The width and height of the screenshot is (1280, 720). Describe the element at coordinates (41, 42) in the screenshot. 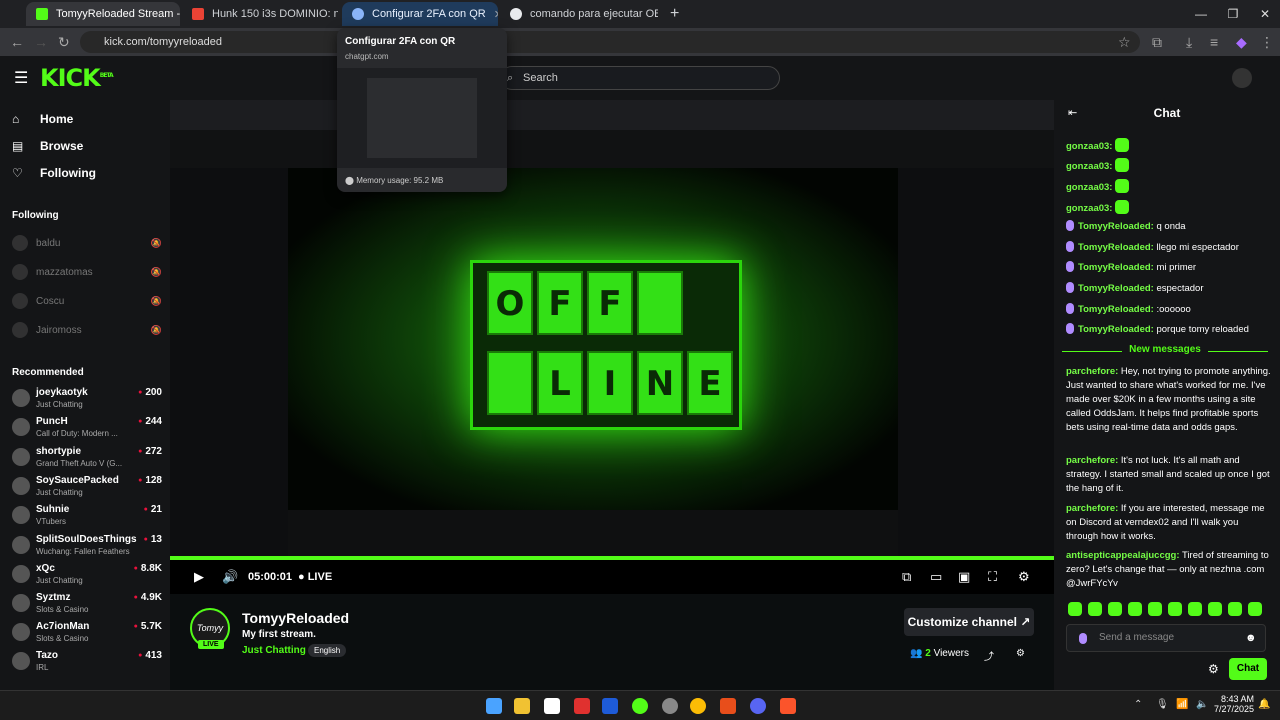

I see `forward-icon: →` at that location.